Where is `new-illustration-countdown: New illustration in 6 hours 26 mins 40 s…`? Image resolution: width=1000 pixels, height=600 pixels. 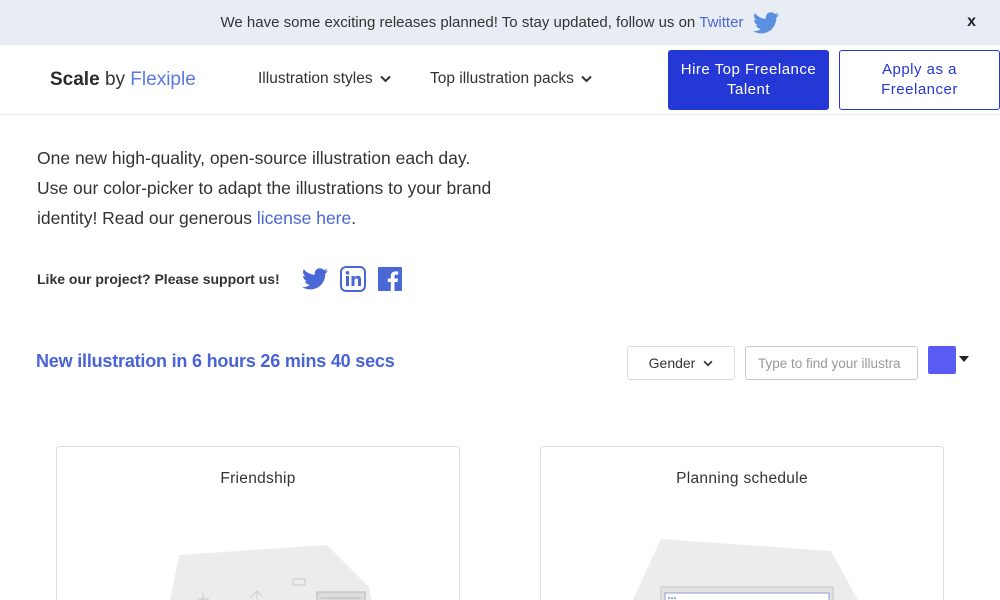
new-illustration-countdown: New illustration in 6 hours 26 mins 40 s… is located at coordinates (215, 361).